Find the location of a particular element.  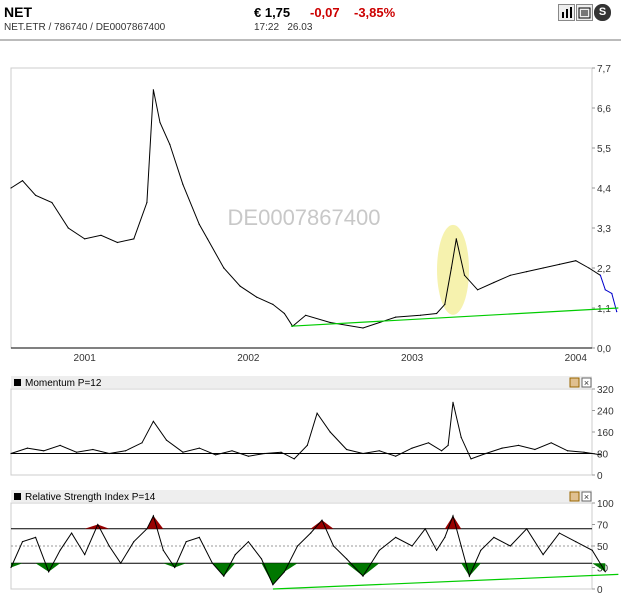

price-x-ticks: 2001 2002 2003 2004 is located at coordinates (331, 358).